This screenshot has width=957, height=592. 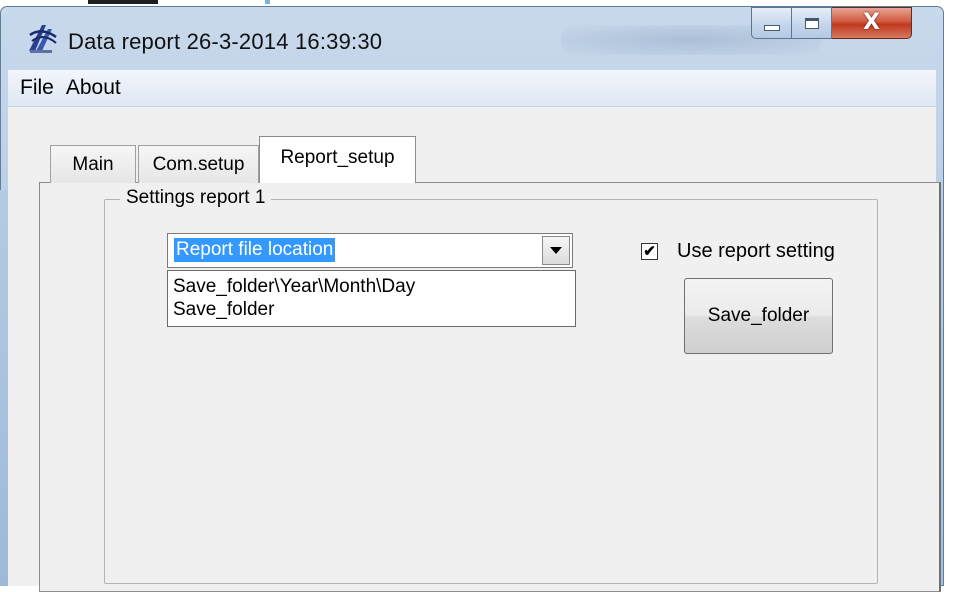 I want to click on maximize-icon, so click(x=811, y=23).